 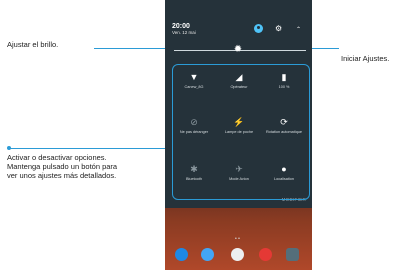 I want to click on settings-gear-icon: ⚙, so click(x=278, y=28).